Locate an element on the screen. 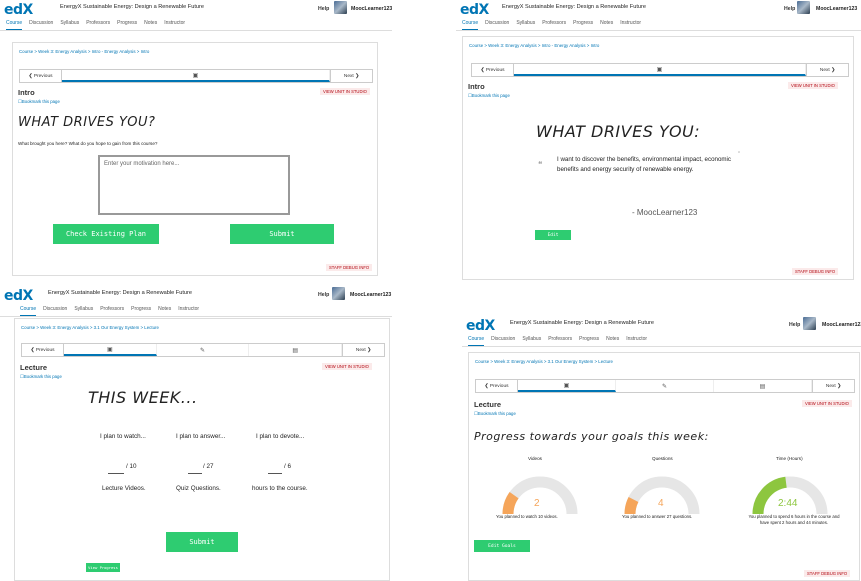 The height and width of the screenshot is (581, 861). videos-goal-input is located at coordinates (116, 470).